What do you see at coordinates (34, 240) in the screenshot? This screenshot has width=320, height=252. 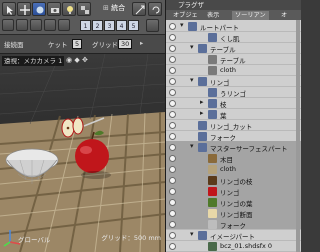 I see `coordinate-space-label: グローバル` at bounding box center [34, 240].